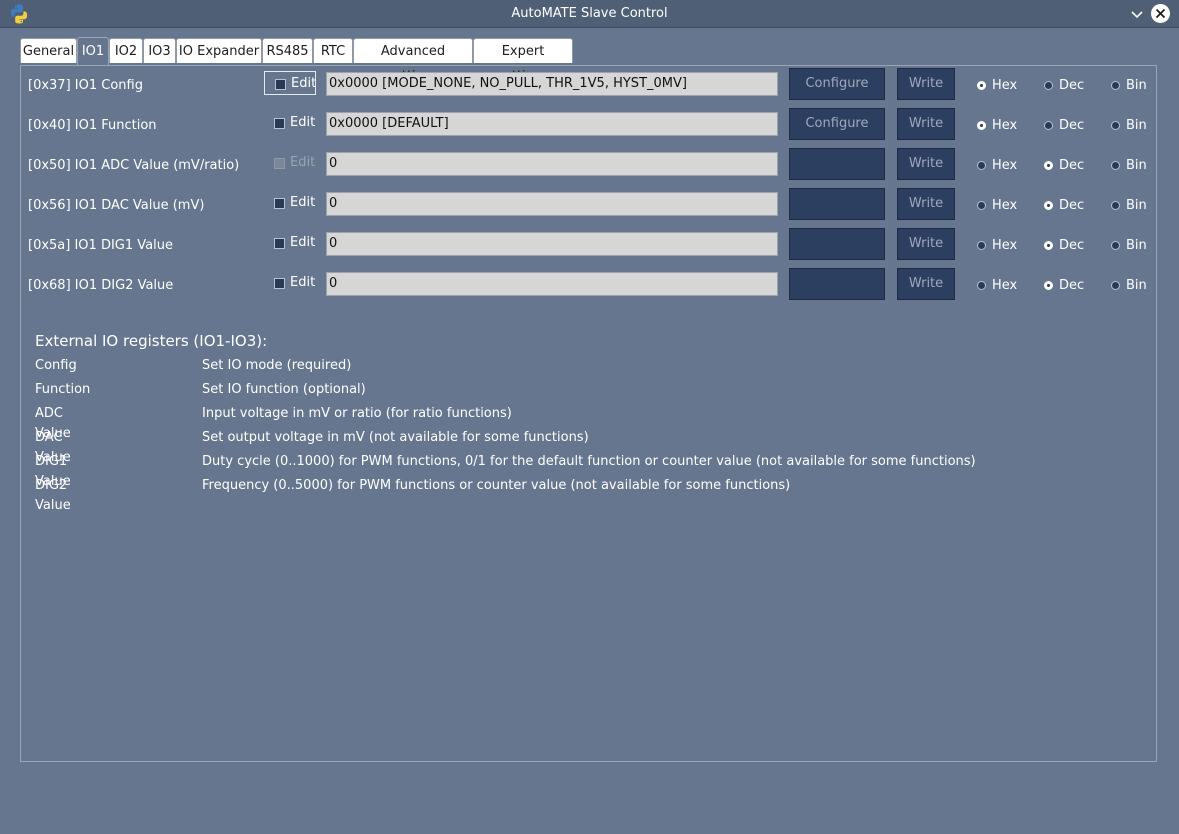 The height and width of the screenshot is (834, 1179). Describe the element at coordinates (287, 50) in the screenshot. I see `tab-rs485: RS485` at that location.